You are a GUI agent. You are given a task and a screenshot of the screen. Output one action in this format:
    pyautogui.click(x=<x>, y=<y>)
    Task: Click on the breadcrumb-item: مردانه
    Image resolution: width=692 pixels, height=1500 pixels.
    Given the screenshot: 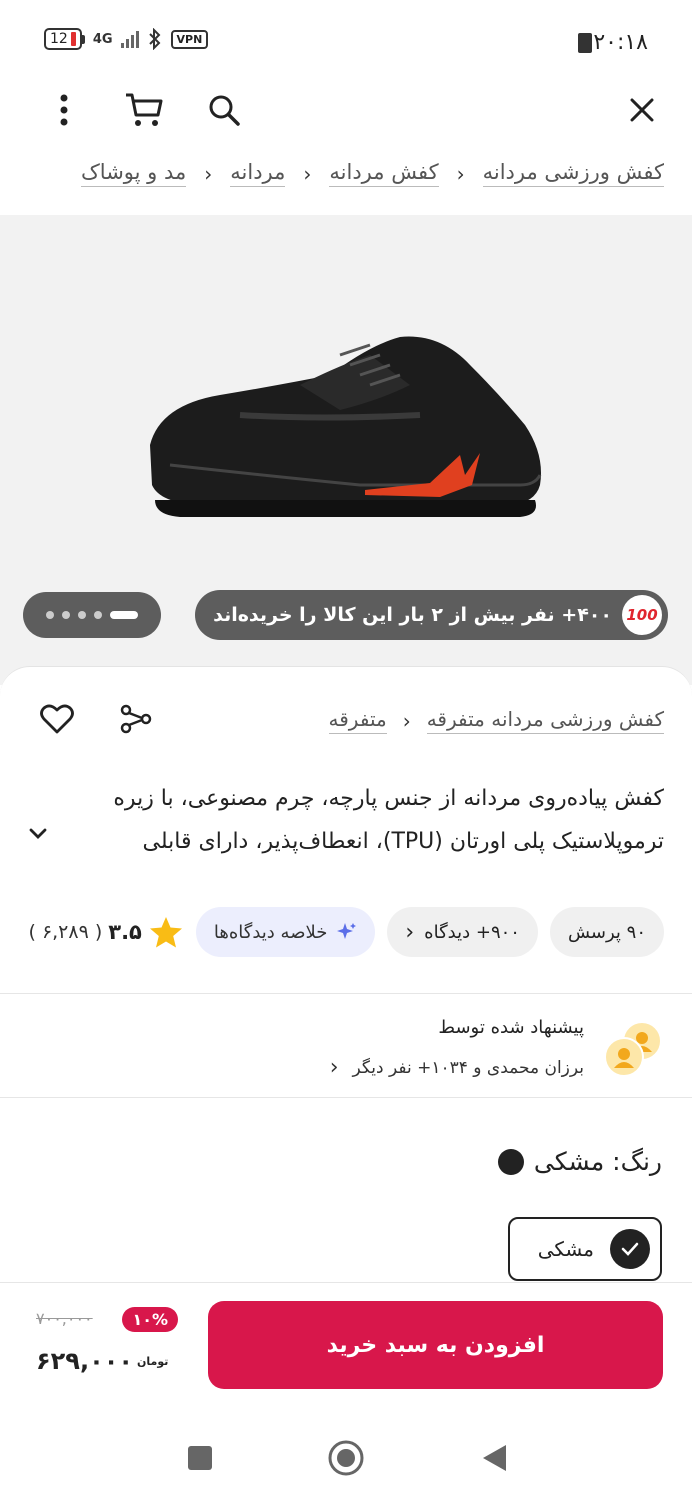 What is the action you would take?
    pyautogui.click(x=258, y=173)
    